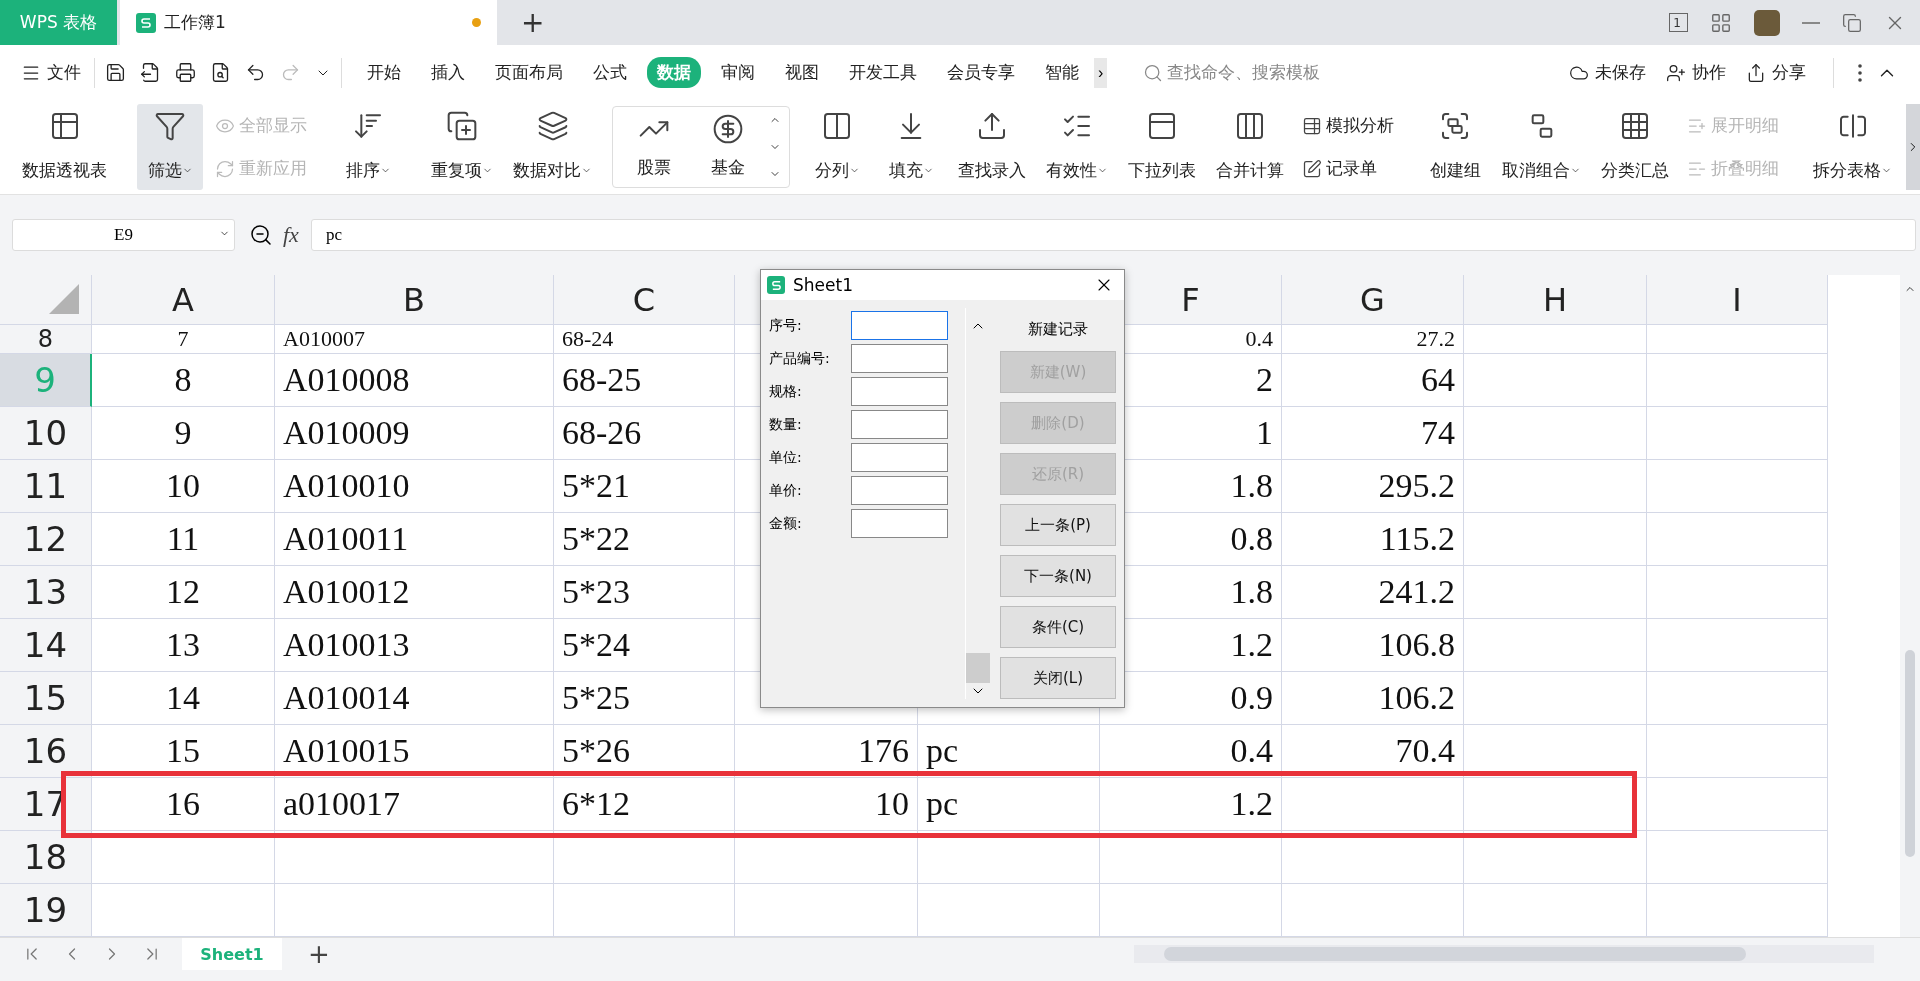 The image size is (1920, 981). I want to click on menu-tab: 开始, so click(384, 72).